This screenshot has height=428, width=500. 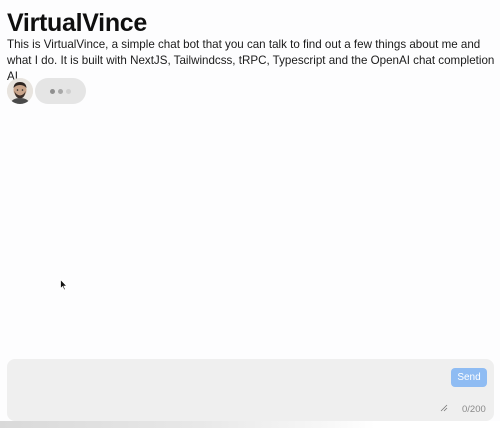 I want to click on bot-avatar, so click(x=20, y=91).